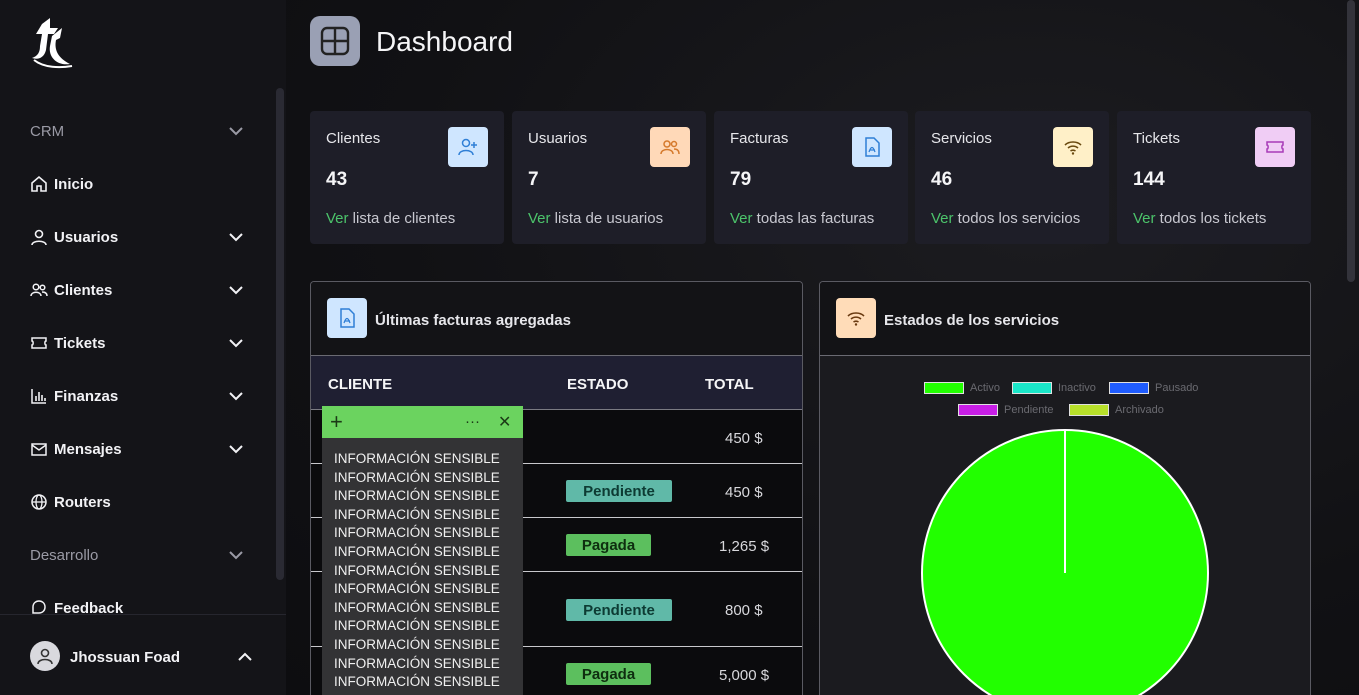 The image size is (1359, 695). What do you see at coordinates (972, 320) in the screenshot?
I see `services-panel-title: Estados de los servicios` at bounding box center [972, 320].